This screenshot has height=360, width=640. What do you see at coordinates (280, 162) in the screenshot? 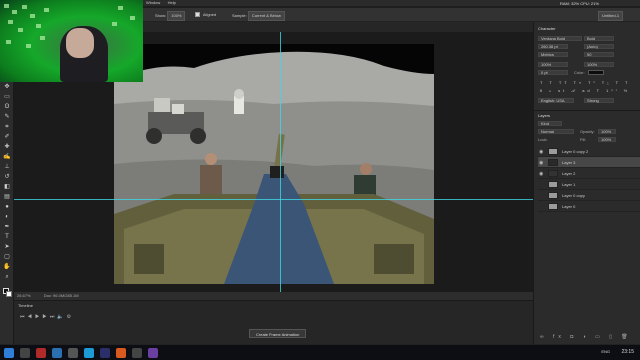
I see `vertical-guide` at bounding box center [280, 162].